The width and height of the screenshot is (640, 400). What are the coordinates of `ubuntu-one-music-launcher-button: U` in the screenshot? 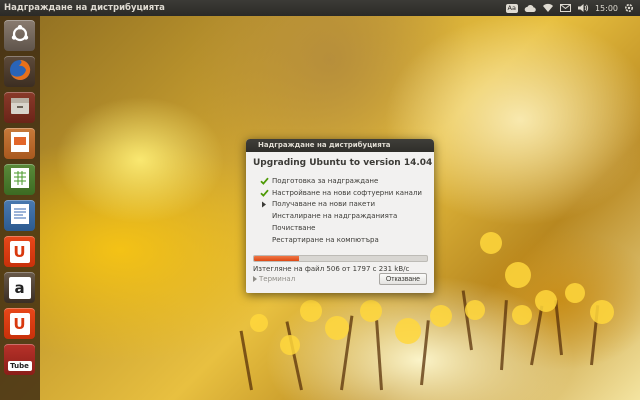 It's located at (19, 323).